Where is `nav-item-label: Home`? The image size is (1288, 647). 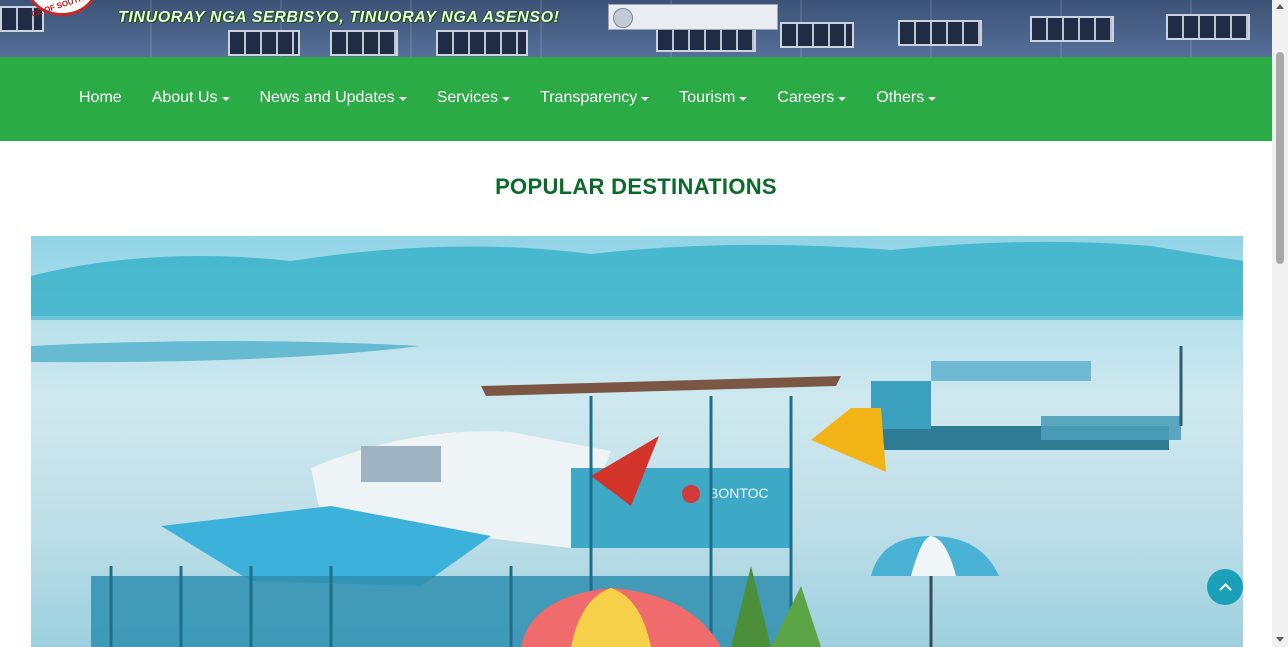 nav-item-label: Home is located at coordinates (100, 97).